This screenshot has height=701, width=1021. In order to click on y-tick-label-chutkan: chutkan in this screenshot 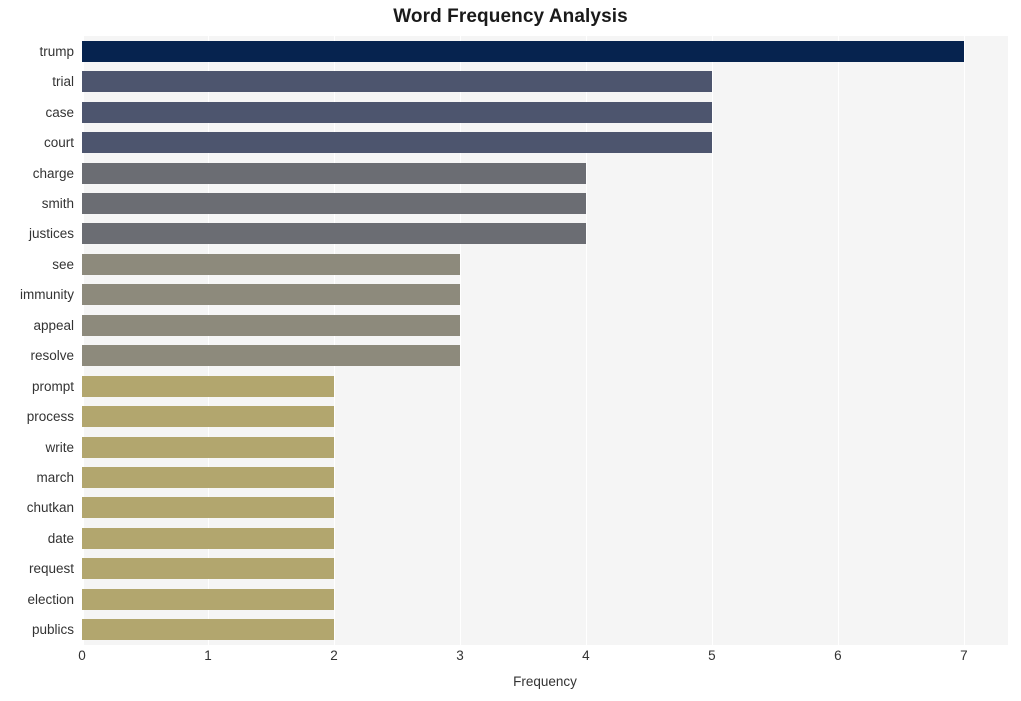, I will do `click(50, 508)`.